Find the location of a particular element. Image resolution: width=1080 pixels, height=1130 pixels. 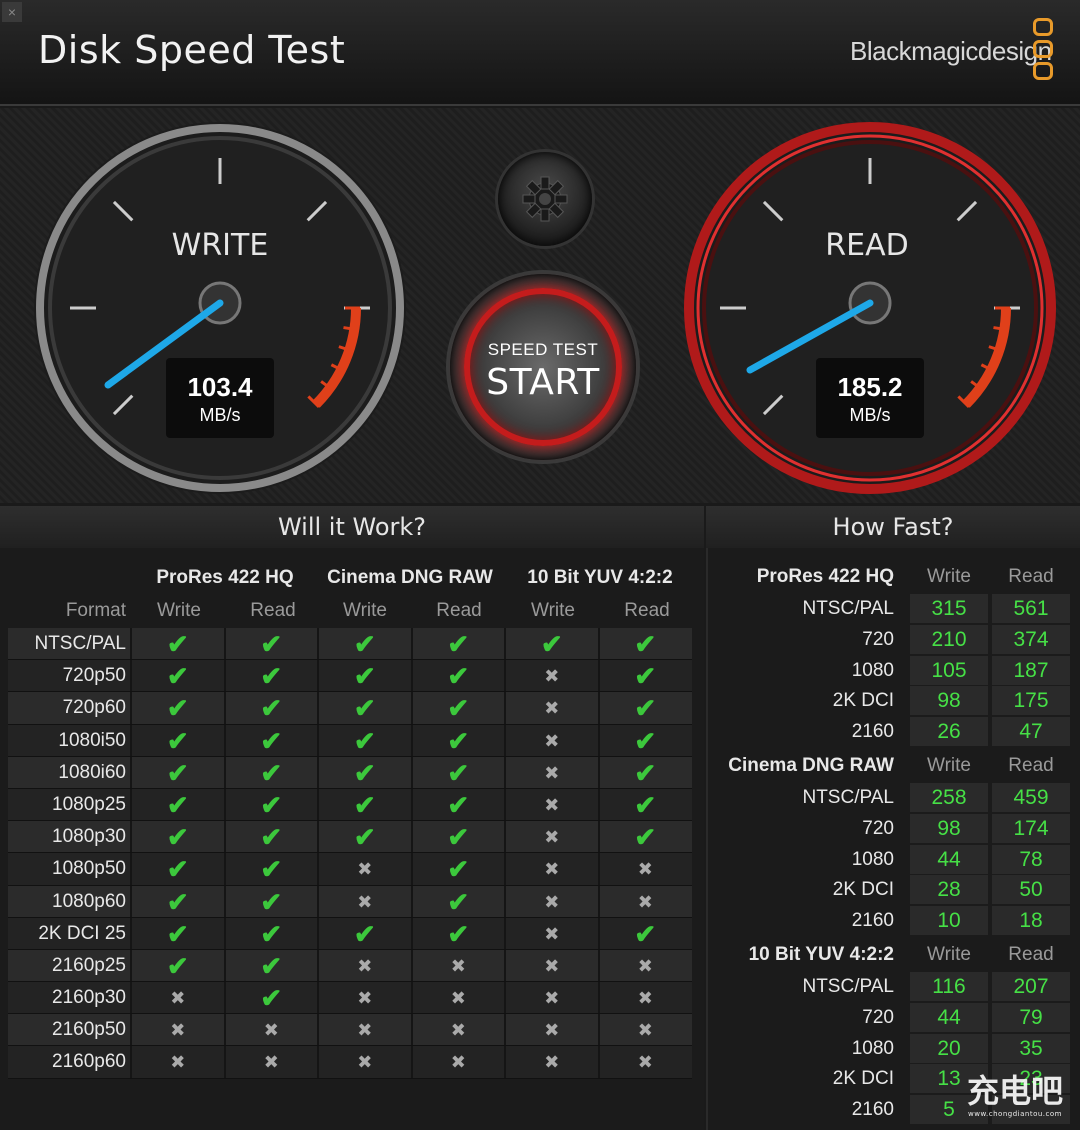

table-row: 2160p25 ✔ ✔ ✖ ✖ ✖ ✖ is located at coordinates (350, 966).